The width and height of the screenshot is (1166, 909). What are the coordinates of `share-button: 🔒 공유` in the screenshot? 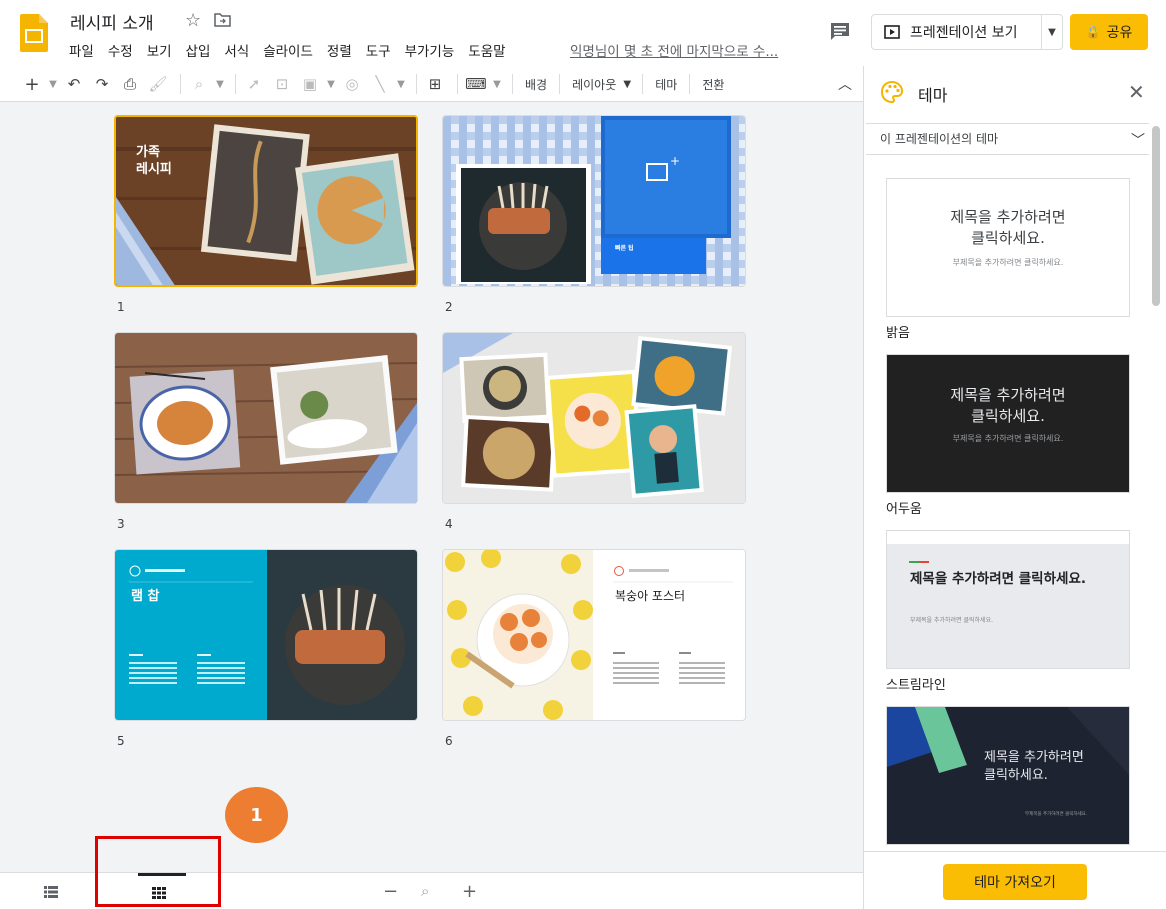 It's located at (1109, 32).